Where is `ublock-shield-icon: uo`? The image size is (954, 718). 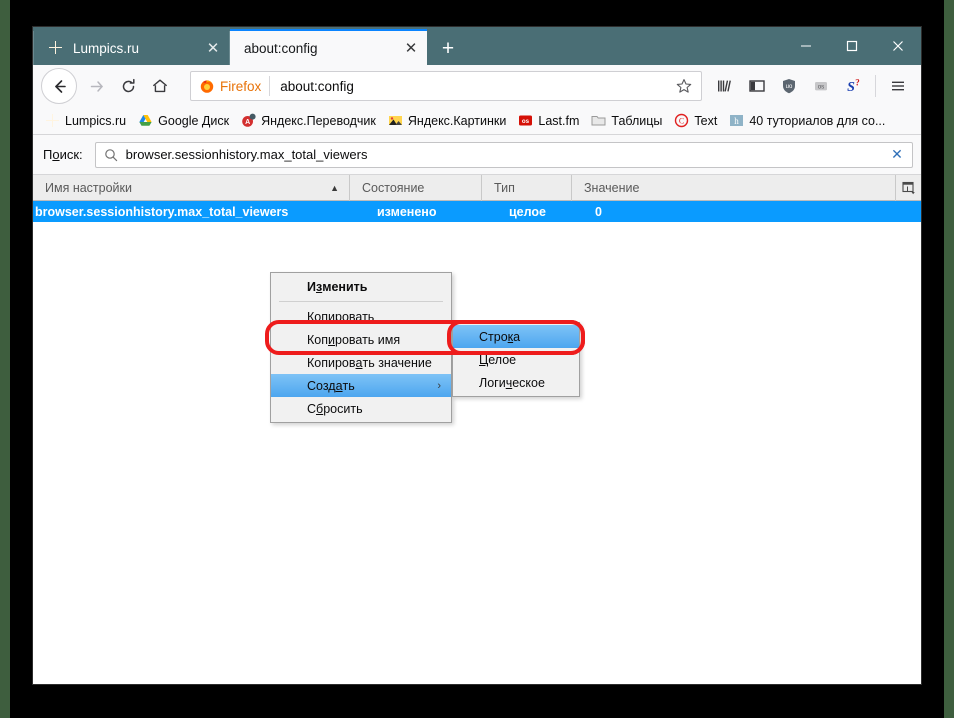 ublock-shield-icon: uo is located at coordinates (789, 86).